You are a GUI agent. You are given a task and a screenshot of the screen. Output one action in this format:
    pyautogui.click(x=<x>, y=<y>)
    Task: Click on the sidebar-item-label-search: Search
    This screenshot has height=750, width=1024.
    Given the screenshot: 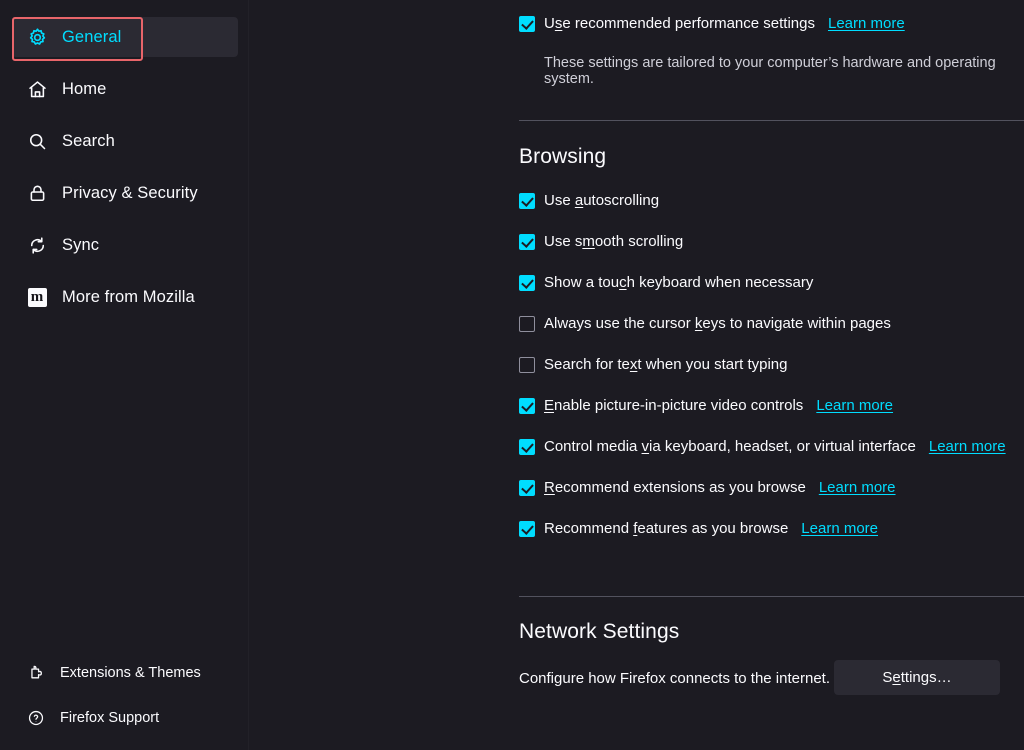 What is the action you would take?
    pyautogui.click(x=88, y=141)
    